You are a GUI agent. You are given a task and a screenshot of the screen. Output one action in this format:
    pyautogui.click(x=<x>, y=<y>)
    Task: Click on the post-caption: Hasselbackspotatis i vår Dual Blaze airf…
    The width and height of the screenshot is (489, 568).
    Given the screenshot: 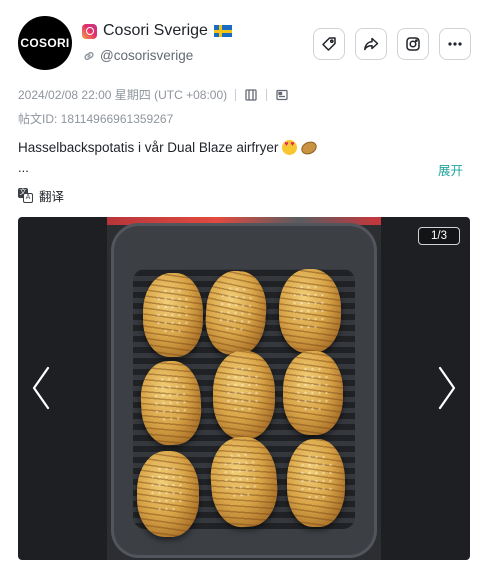 What is the action you would take?
    pyautogui.click(x=169, y=147)
    